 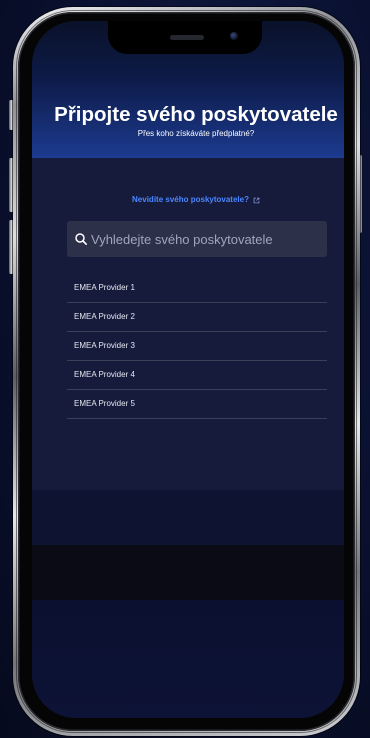 I want to click on provider-item: EMEA Provider 2, so click(x=197, y=317).